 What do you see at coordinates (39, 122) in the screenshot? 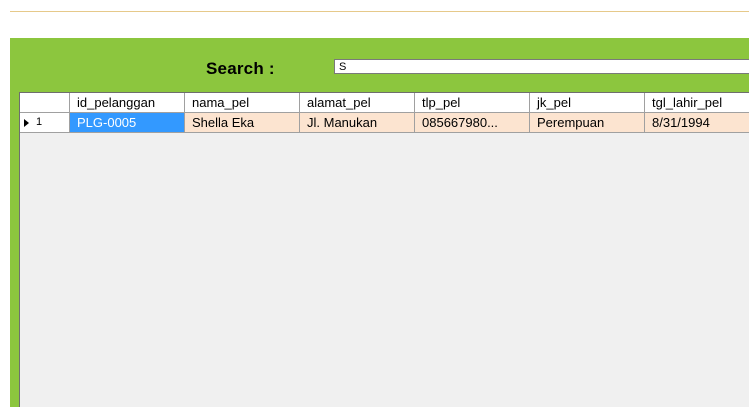
I see `row-number: 1` at bounding box center [39, 122].